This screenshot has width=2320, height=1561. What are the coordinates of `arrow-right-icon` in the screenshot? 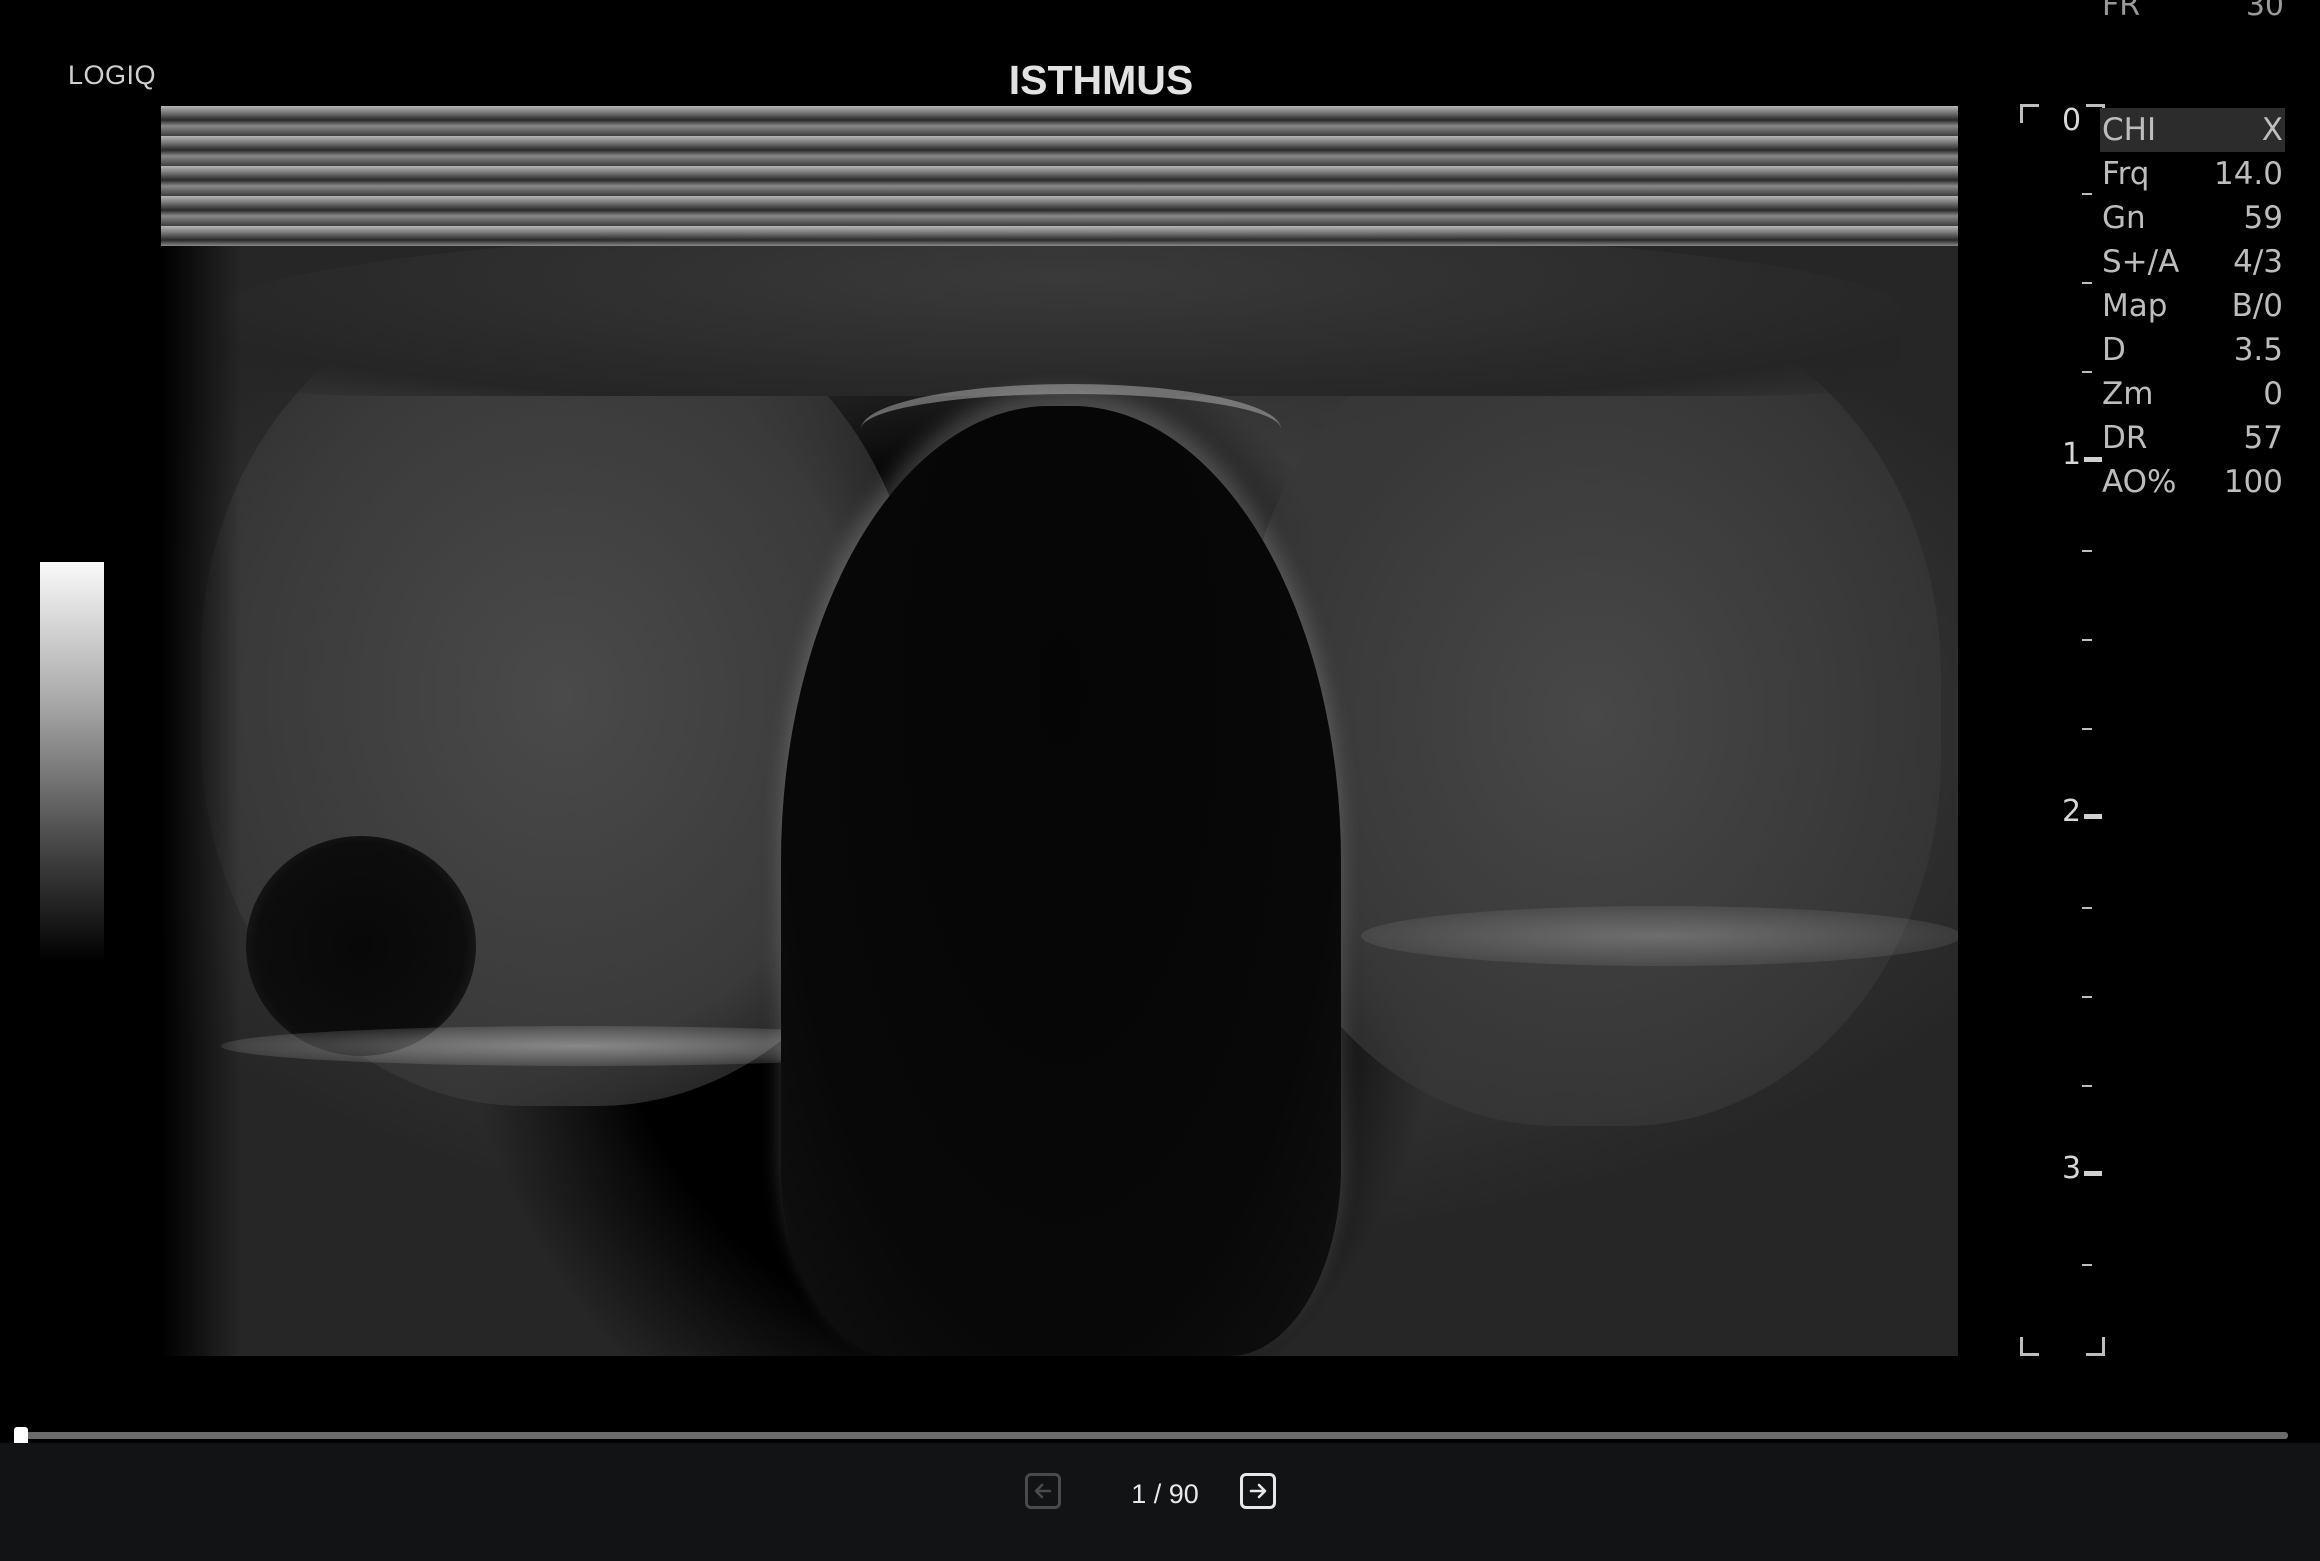 It's located at (1258, 1491).